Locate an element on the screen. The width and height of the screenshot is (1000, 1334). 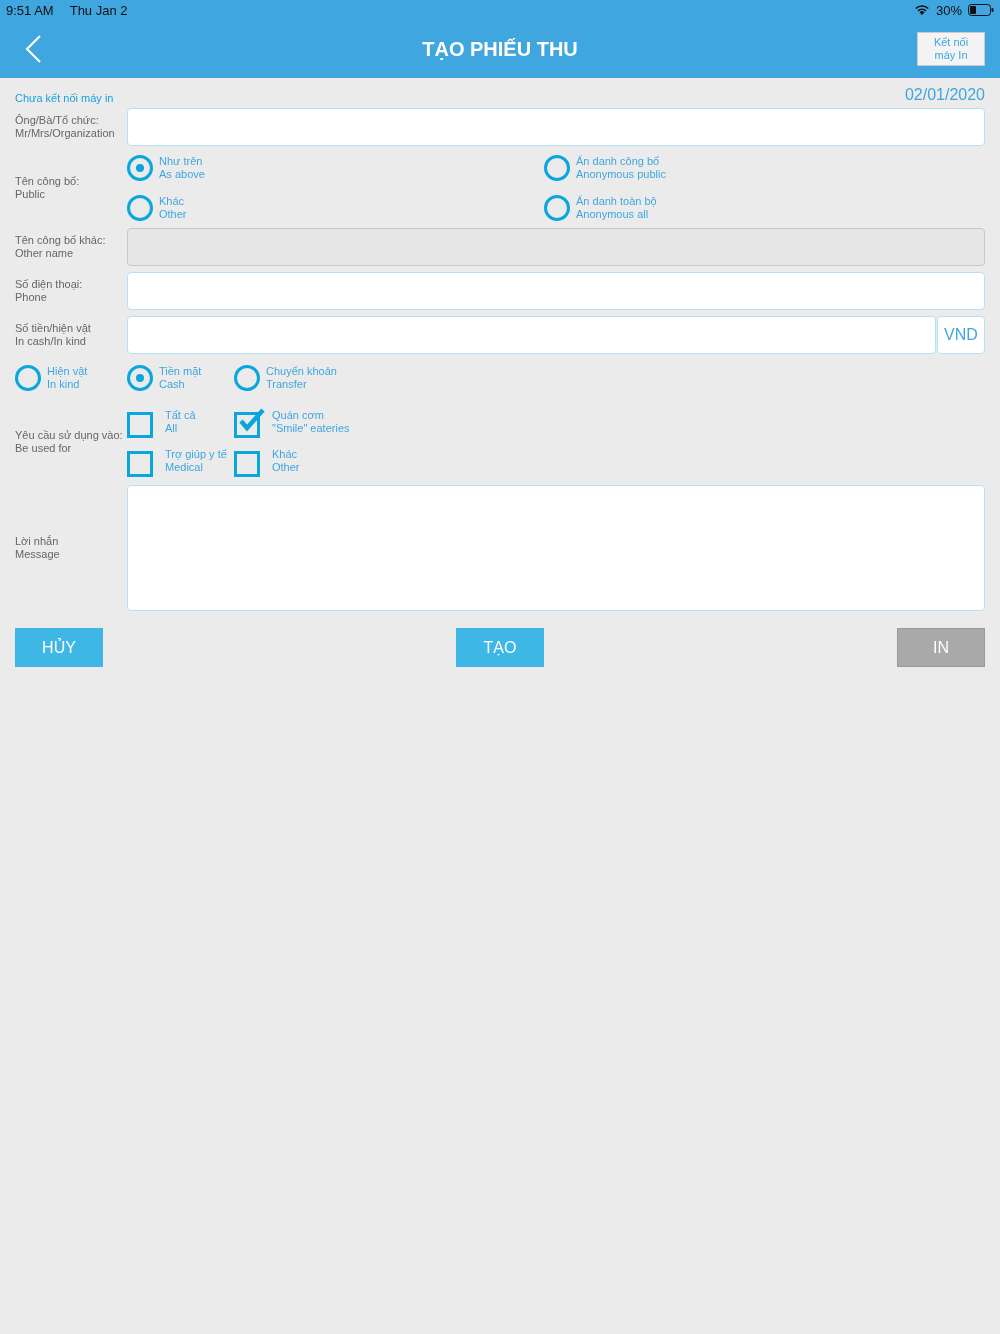
option-label: Ẩn danh toàn bộ Anonymous all is located at coordinates (616, 208).